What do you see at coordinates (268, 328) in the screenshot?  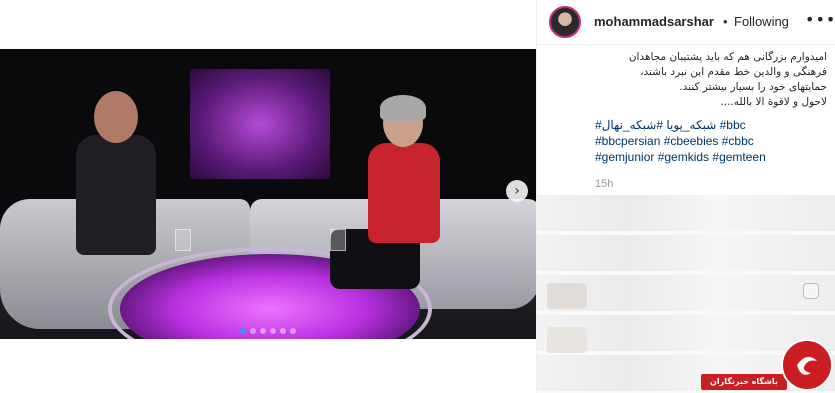 I see `carousel-dots` at bounding box center [268, 328].